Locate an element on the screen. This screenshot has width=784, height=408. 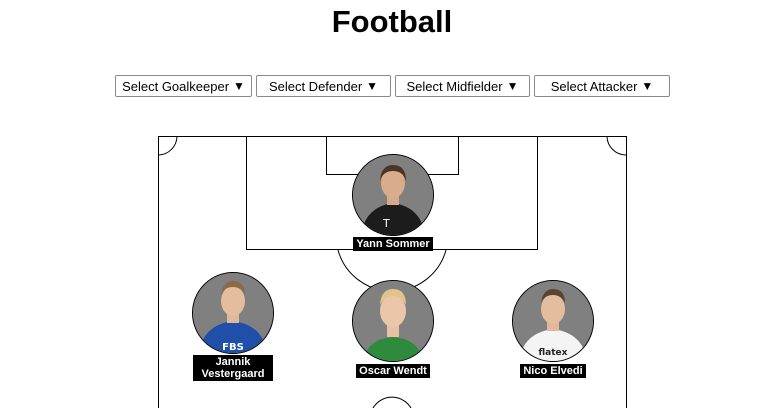
center-circle is located at coordinates (392, 402).